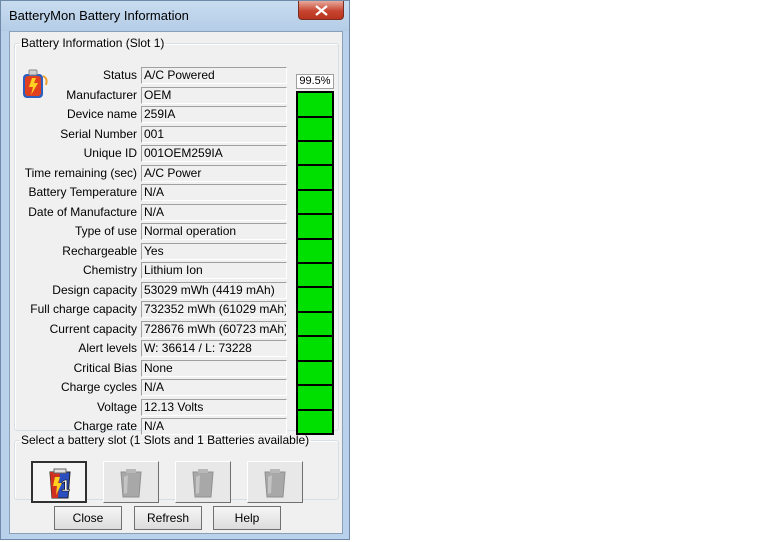 The height and width of the screenshot is (542, 768). I want to click on title-bar: BatteryMon Battery Information, so click(175, 16).